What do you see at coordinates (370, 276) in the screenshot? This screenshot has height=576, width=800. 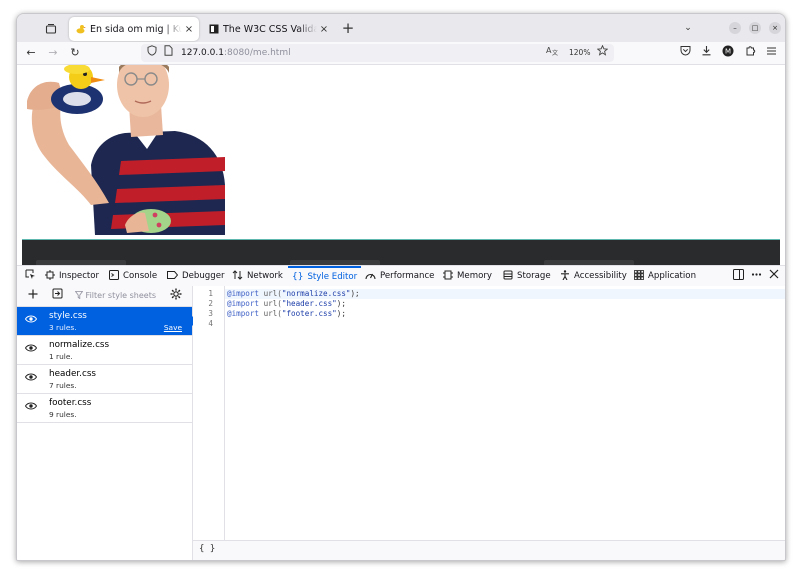 I see `performance-icon` at bounding box center [370, 276].